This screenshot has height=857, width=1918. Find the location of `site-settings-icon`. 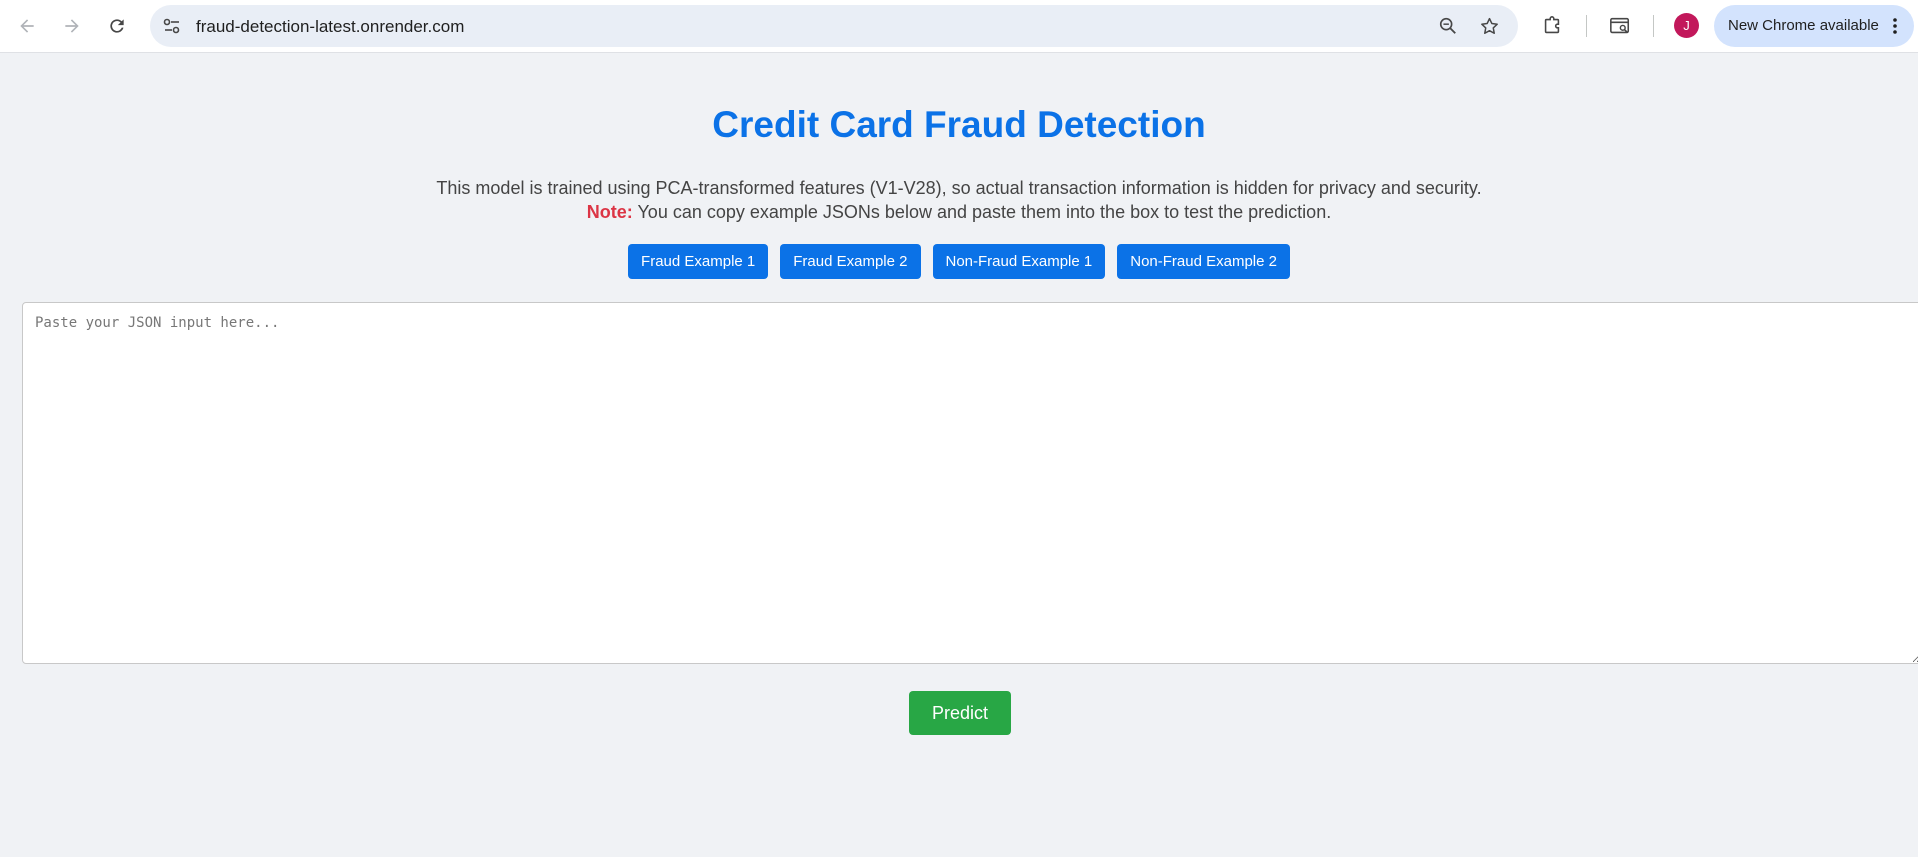

site-settings-icon is located at coordinates (172, 26).